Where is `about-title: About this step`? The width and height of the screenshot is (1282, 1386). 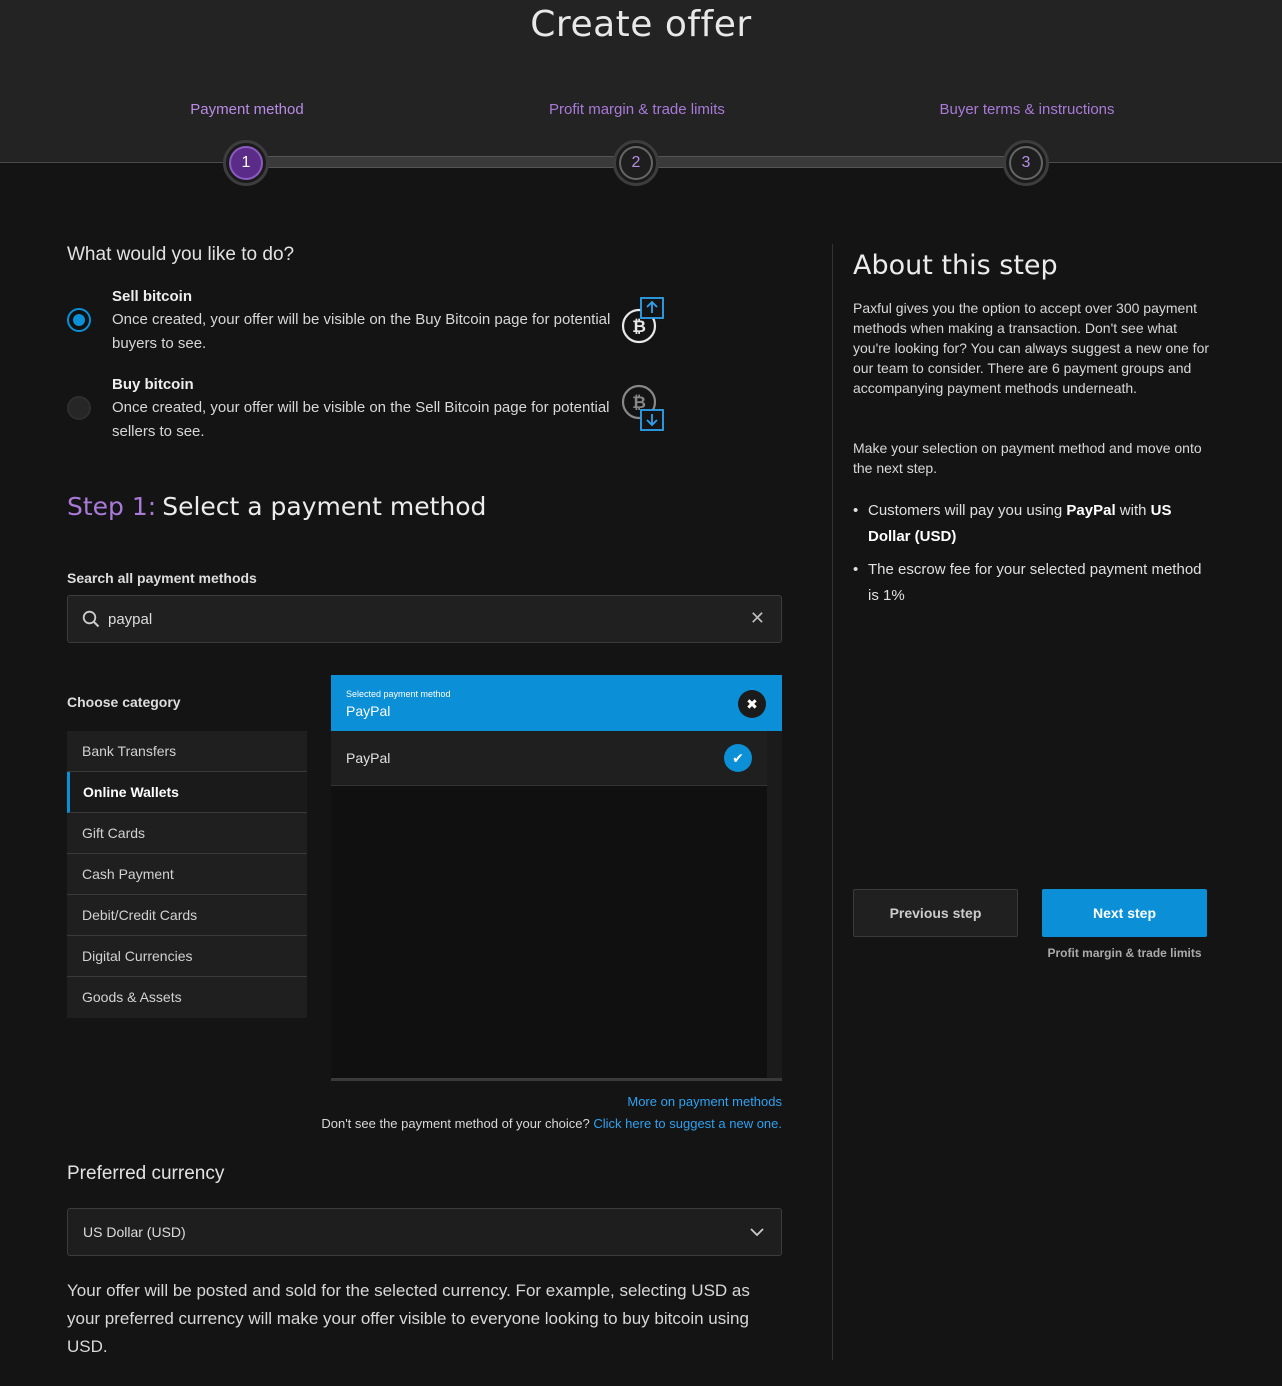
about-title: About this step is located at coordinates (955, 265).